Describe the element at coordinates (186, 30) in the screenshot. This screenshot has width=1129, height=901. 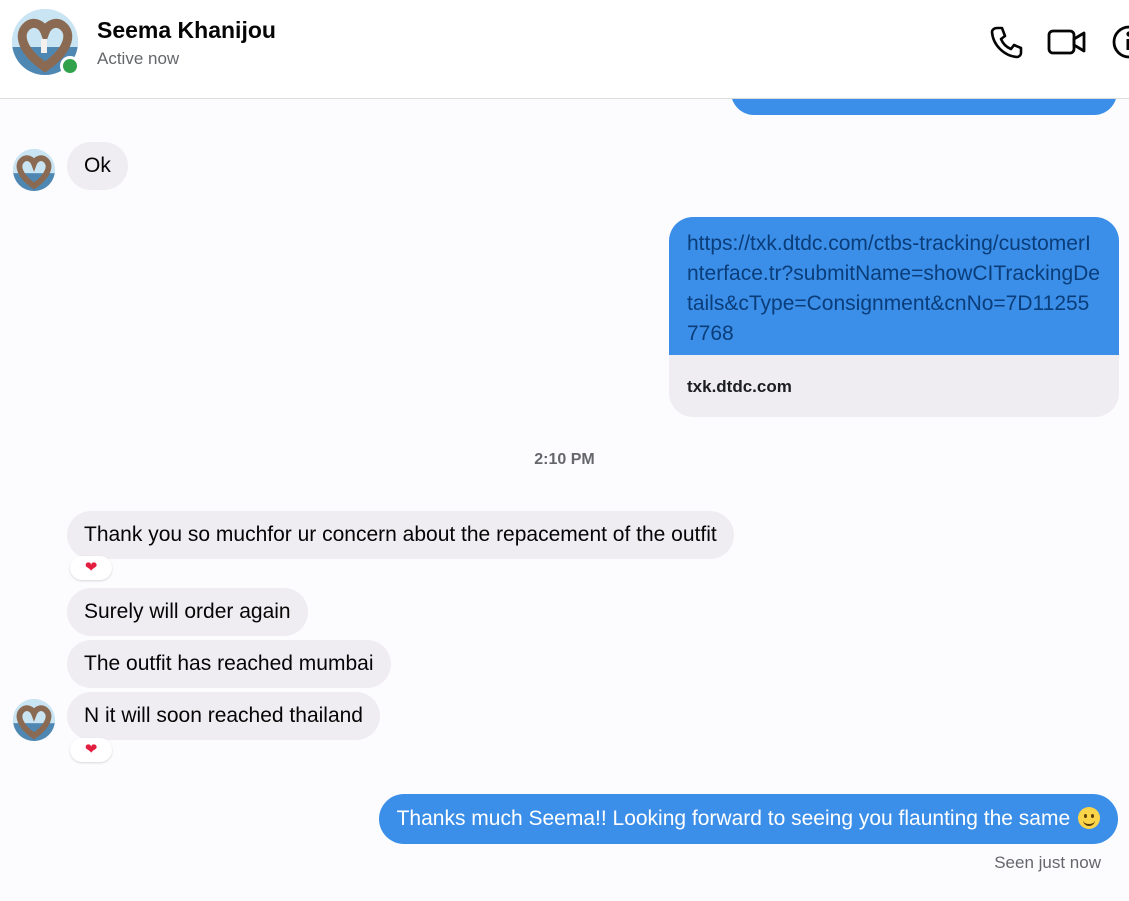
I see `contact-name: Seema Khanijou` at that location.